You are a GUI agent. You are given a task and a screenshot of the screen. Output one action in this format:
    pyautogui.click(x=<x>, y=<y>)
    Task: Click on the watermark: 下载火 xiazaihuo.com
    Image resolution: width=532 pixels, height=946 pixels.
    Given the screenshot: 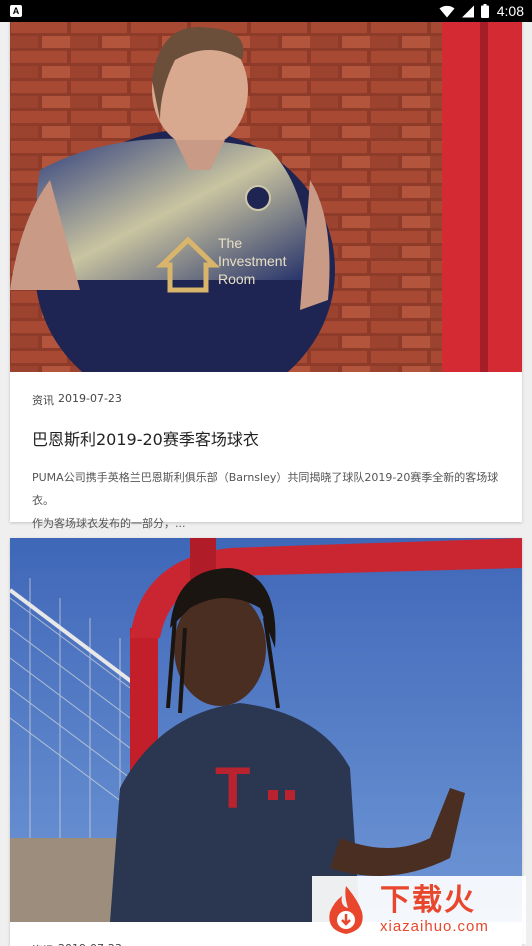 What is the action you would take?
    pyautogui.click(x=419, y=910)
    